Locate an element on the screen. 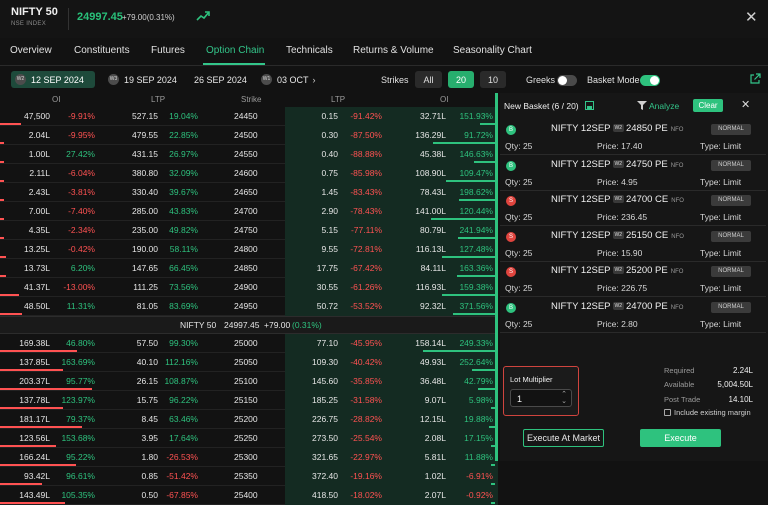  call-oi-change: -13.00% is located at coordinates (79, 287).